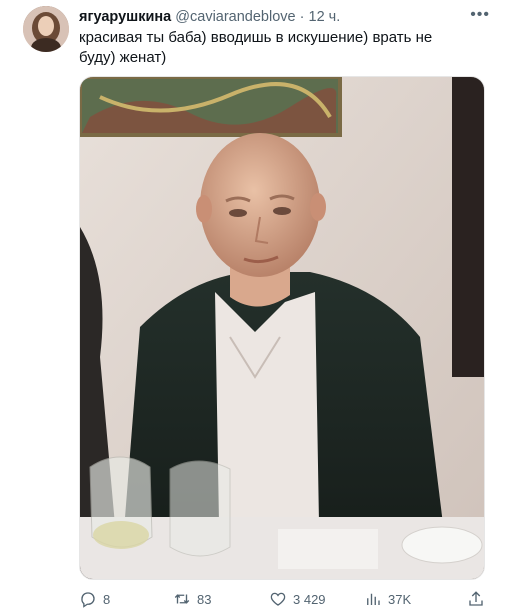  I want to click on share-icon, so click(476, 598).